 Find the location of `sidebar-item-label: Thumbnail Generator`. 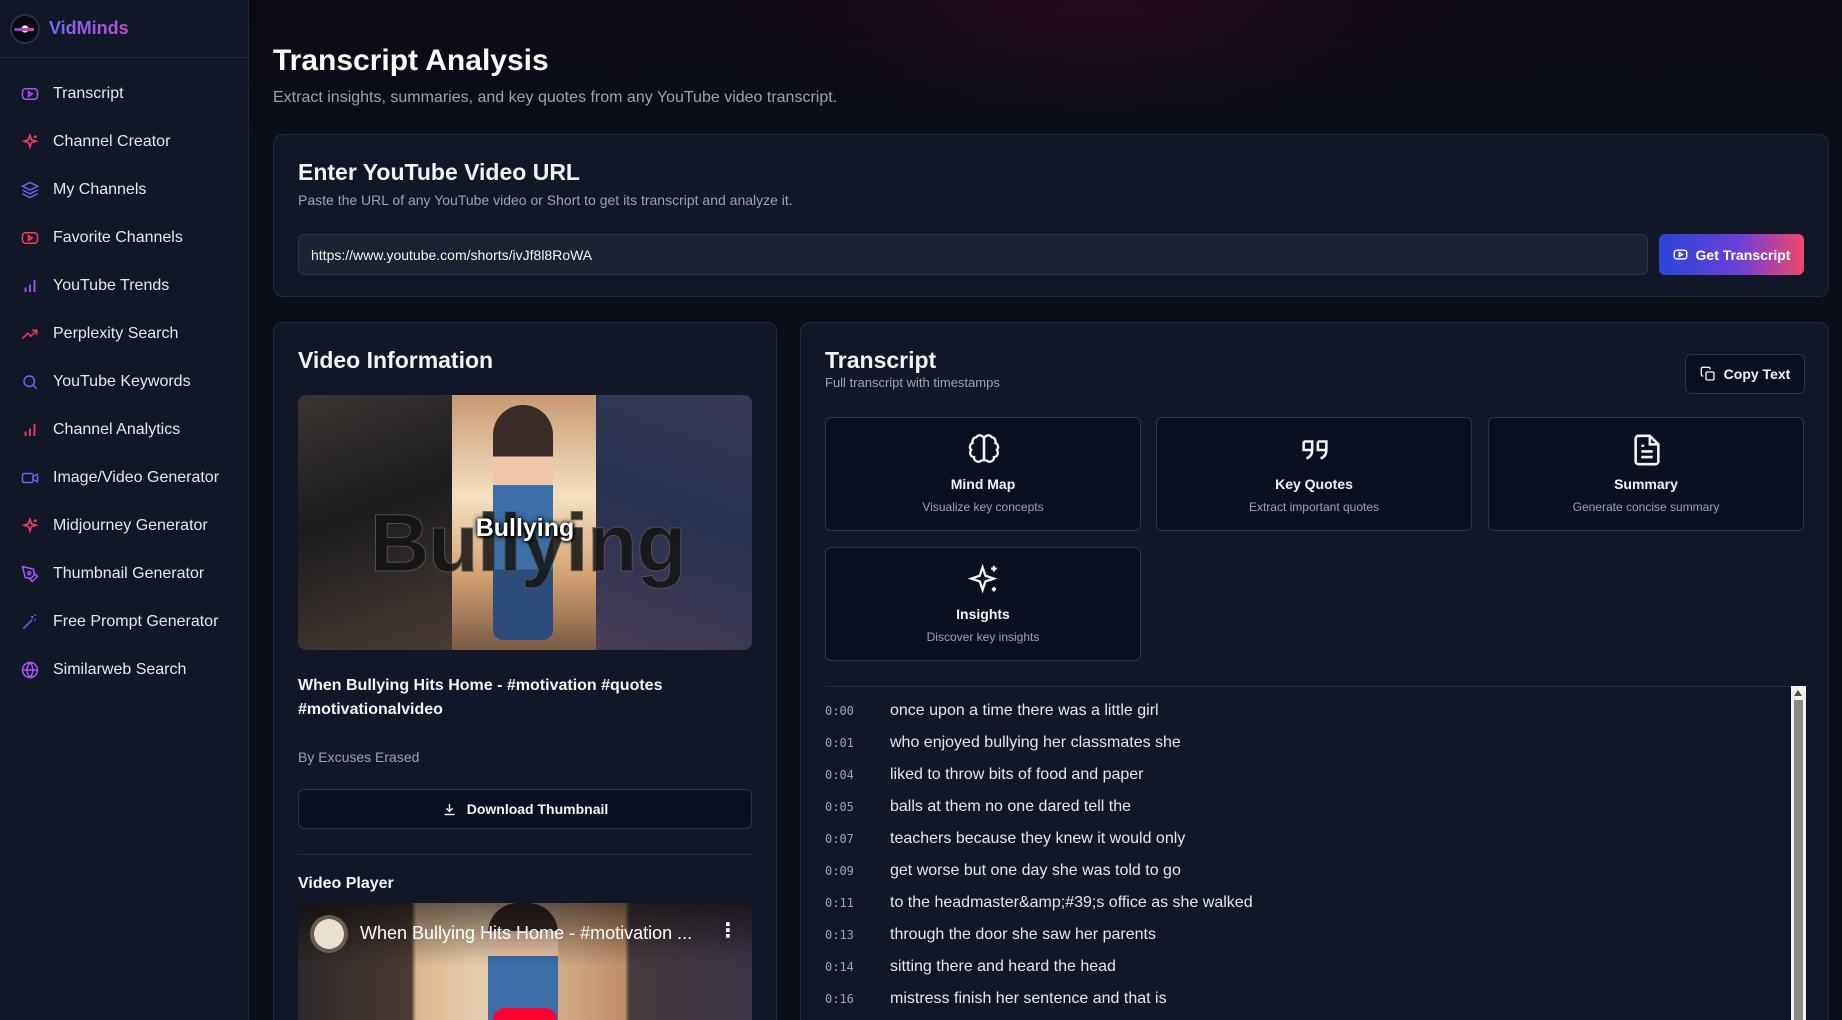

sidebar-item-label: Thumbnail Generator is located at coordinates (129, 573).